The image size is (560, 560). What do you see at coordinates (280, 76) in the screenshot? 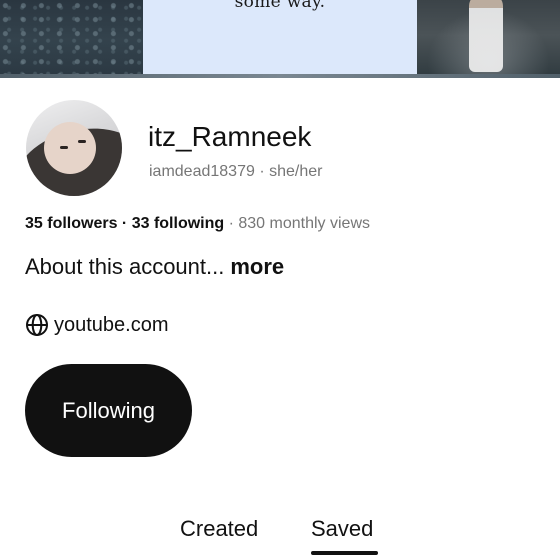
I see `cover-divider` at bounding box center [280, 76].